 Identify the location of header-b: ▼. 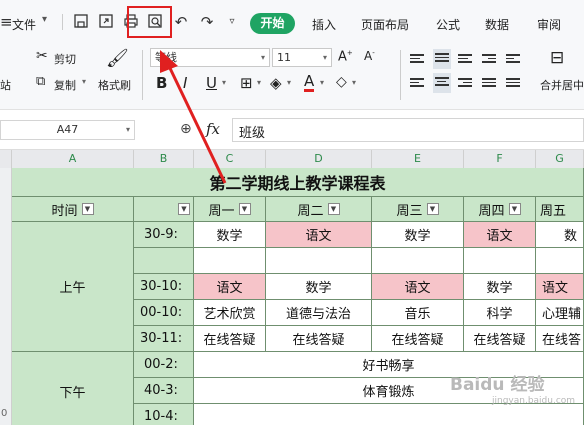
(164, 209).